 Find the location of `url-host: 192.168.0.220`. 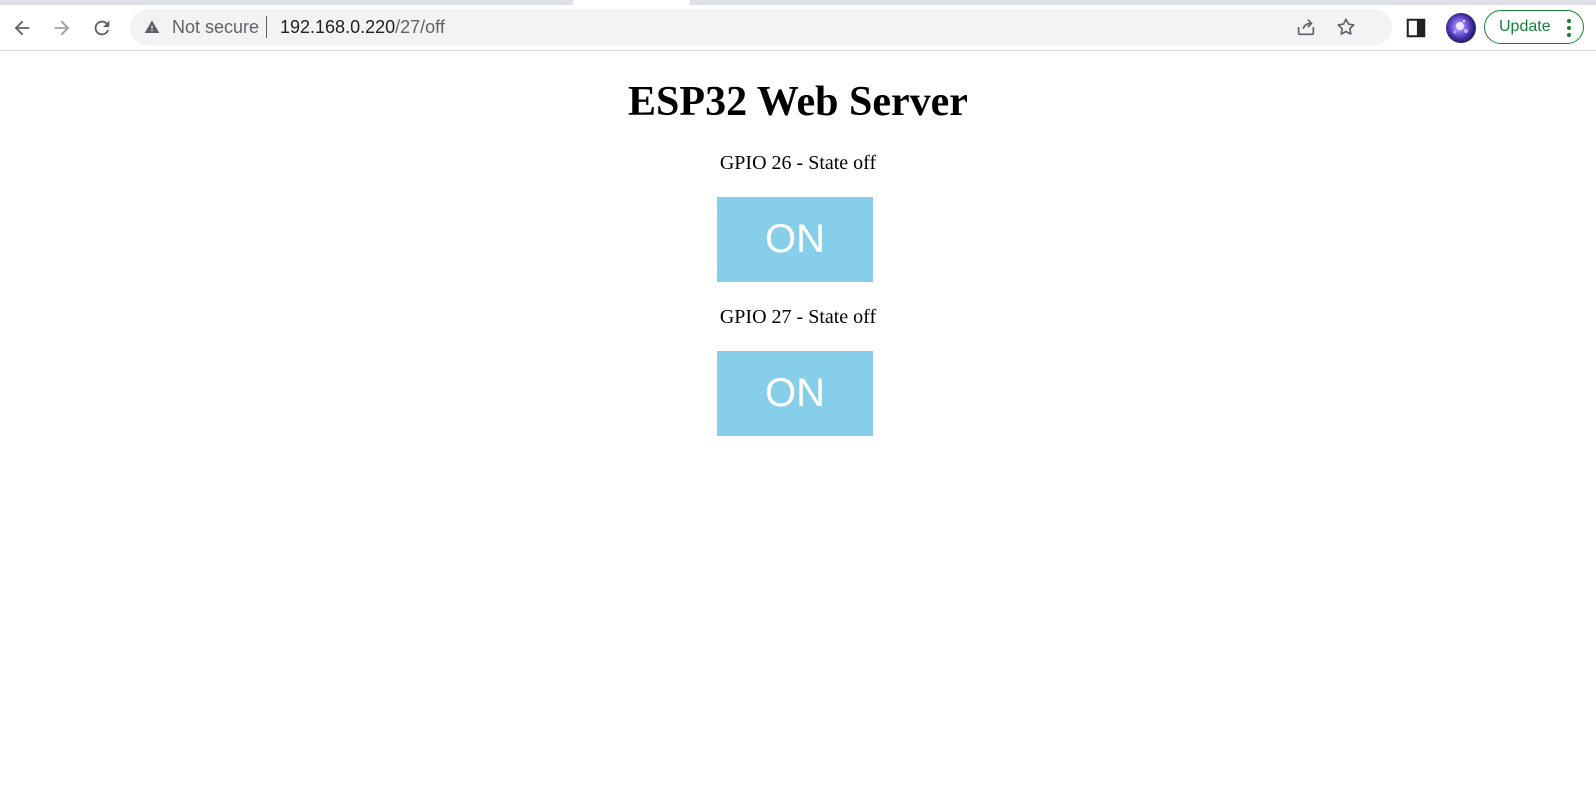

url-host: 192.168.0.220 is located at coordinates (338, 27).